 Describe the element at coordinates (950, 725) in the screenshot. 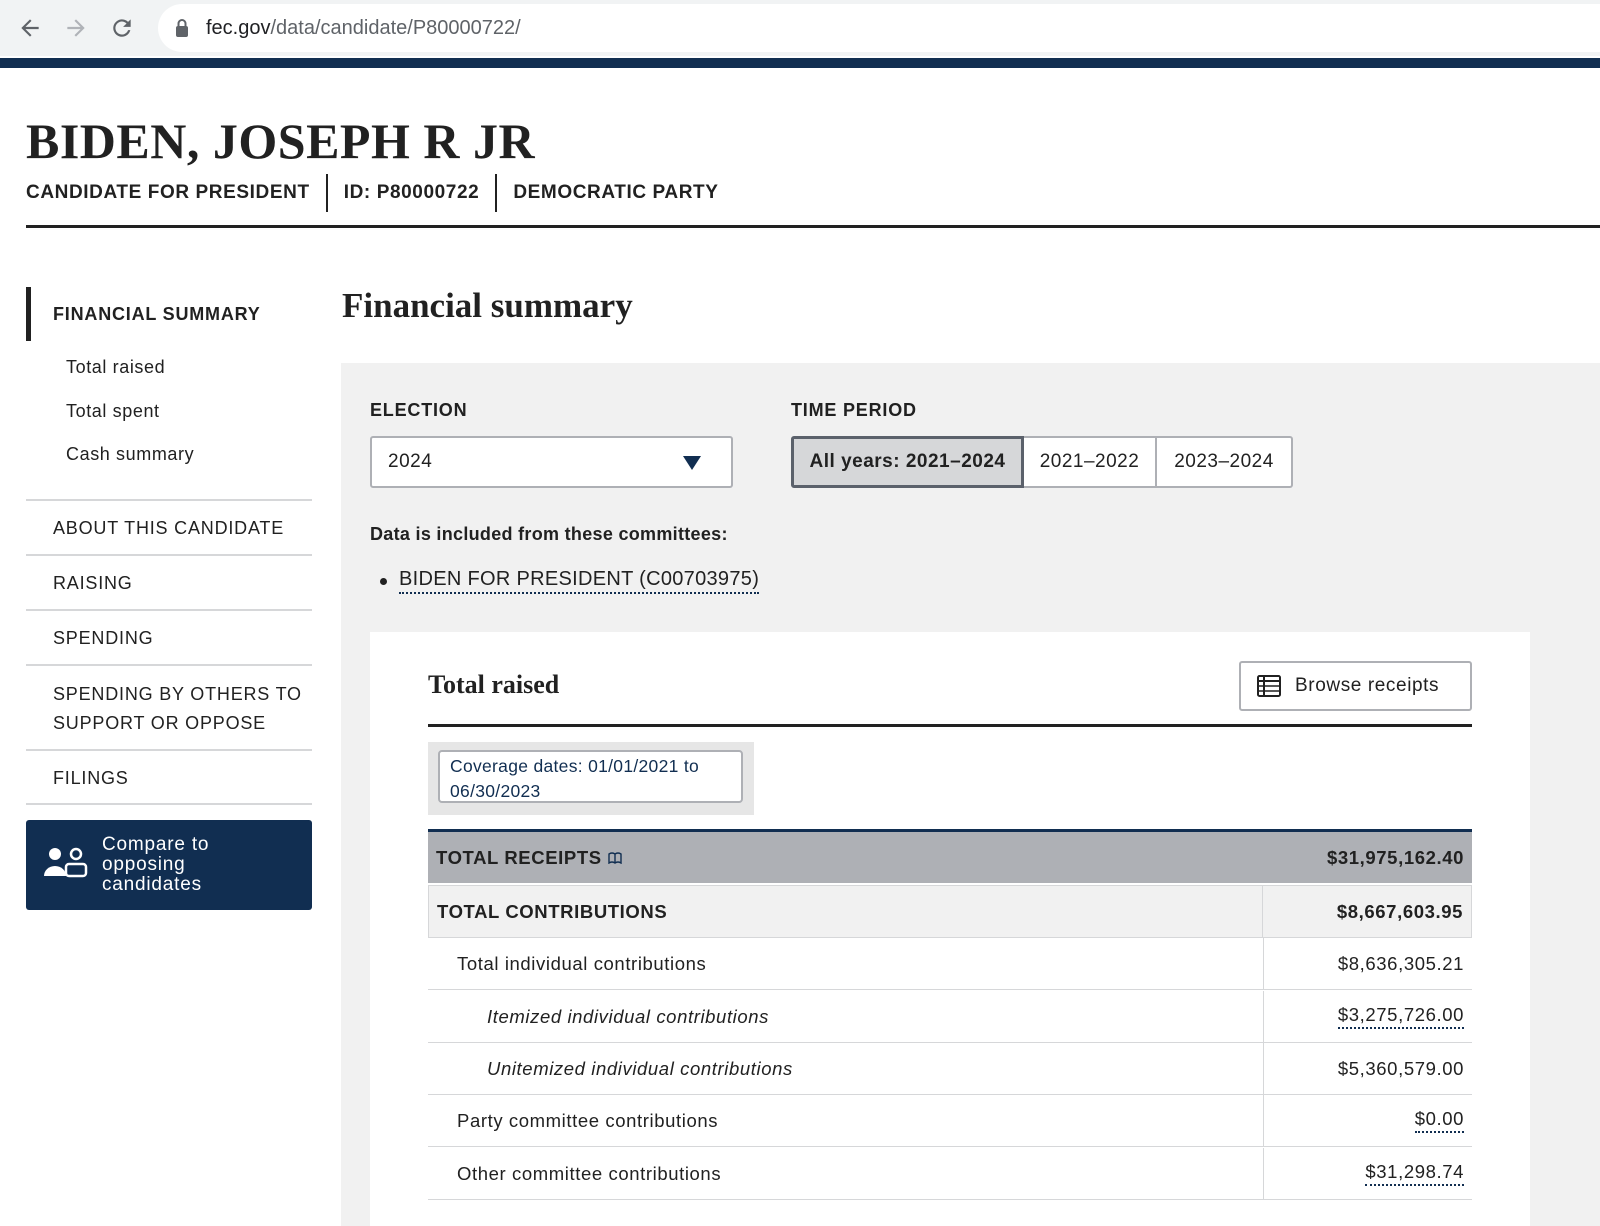

I see `card-divider` at that location.